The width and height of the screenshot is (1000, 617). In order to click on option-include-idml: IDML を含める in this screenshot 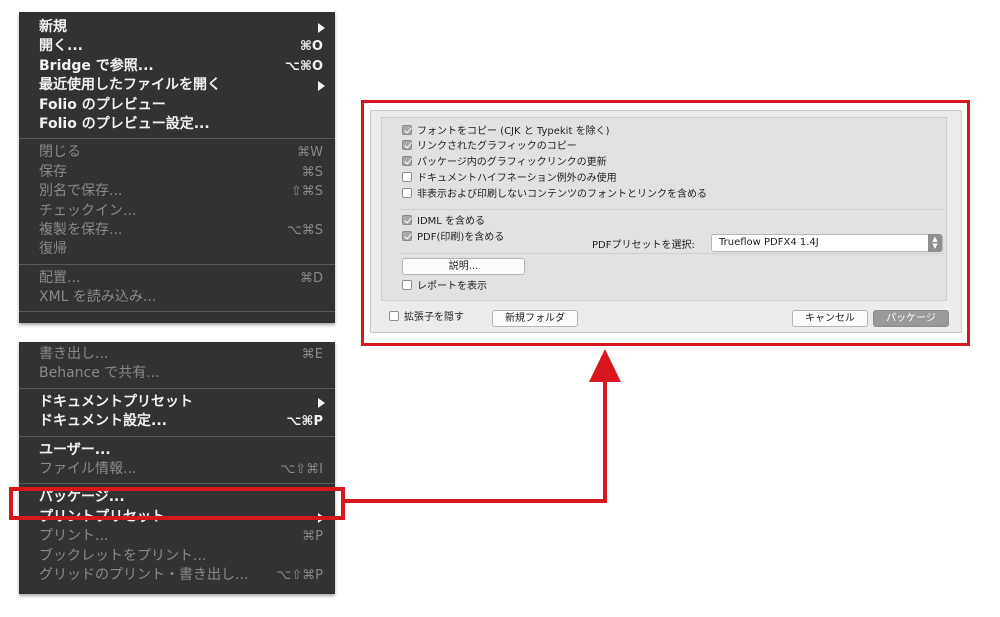, I will do `click(443, 222)`.